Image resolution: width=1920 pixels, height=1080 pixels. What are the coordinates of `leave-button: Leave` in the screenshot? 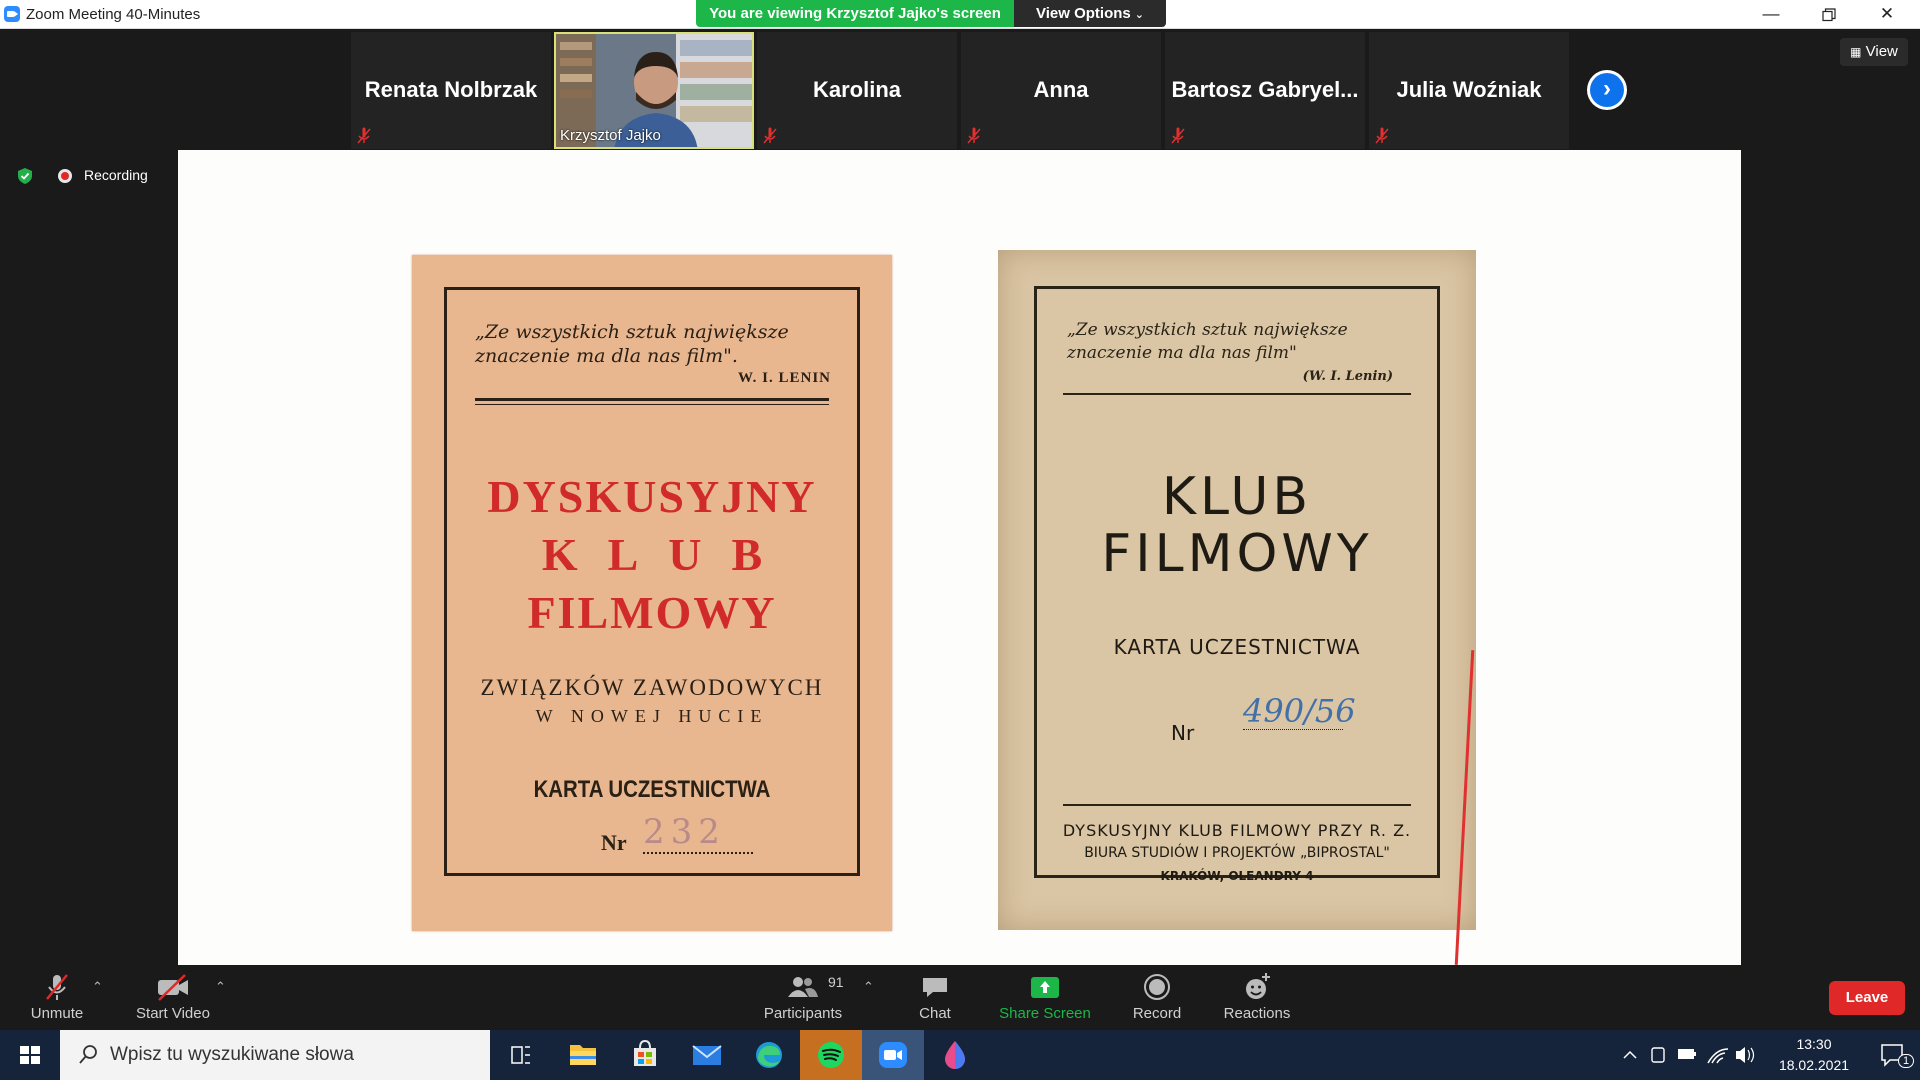 It's located at (1867, 998).